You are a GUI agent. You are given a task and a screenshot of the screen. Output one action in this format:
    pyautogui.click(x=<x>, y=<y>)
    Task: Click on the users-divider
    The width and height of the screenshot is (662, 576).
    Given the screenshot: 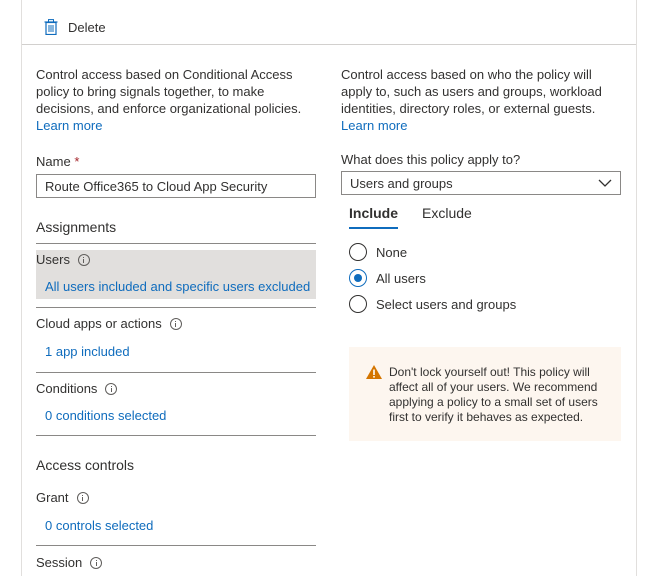 What is the action you would take?
    pyautogui.click(x=176, y=307)
    